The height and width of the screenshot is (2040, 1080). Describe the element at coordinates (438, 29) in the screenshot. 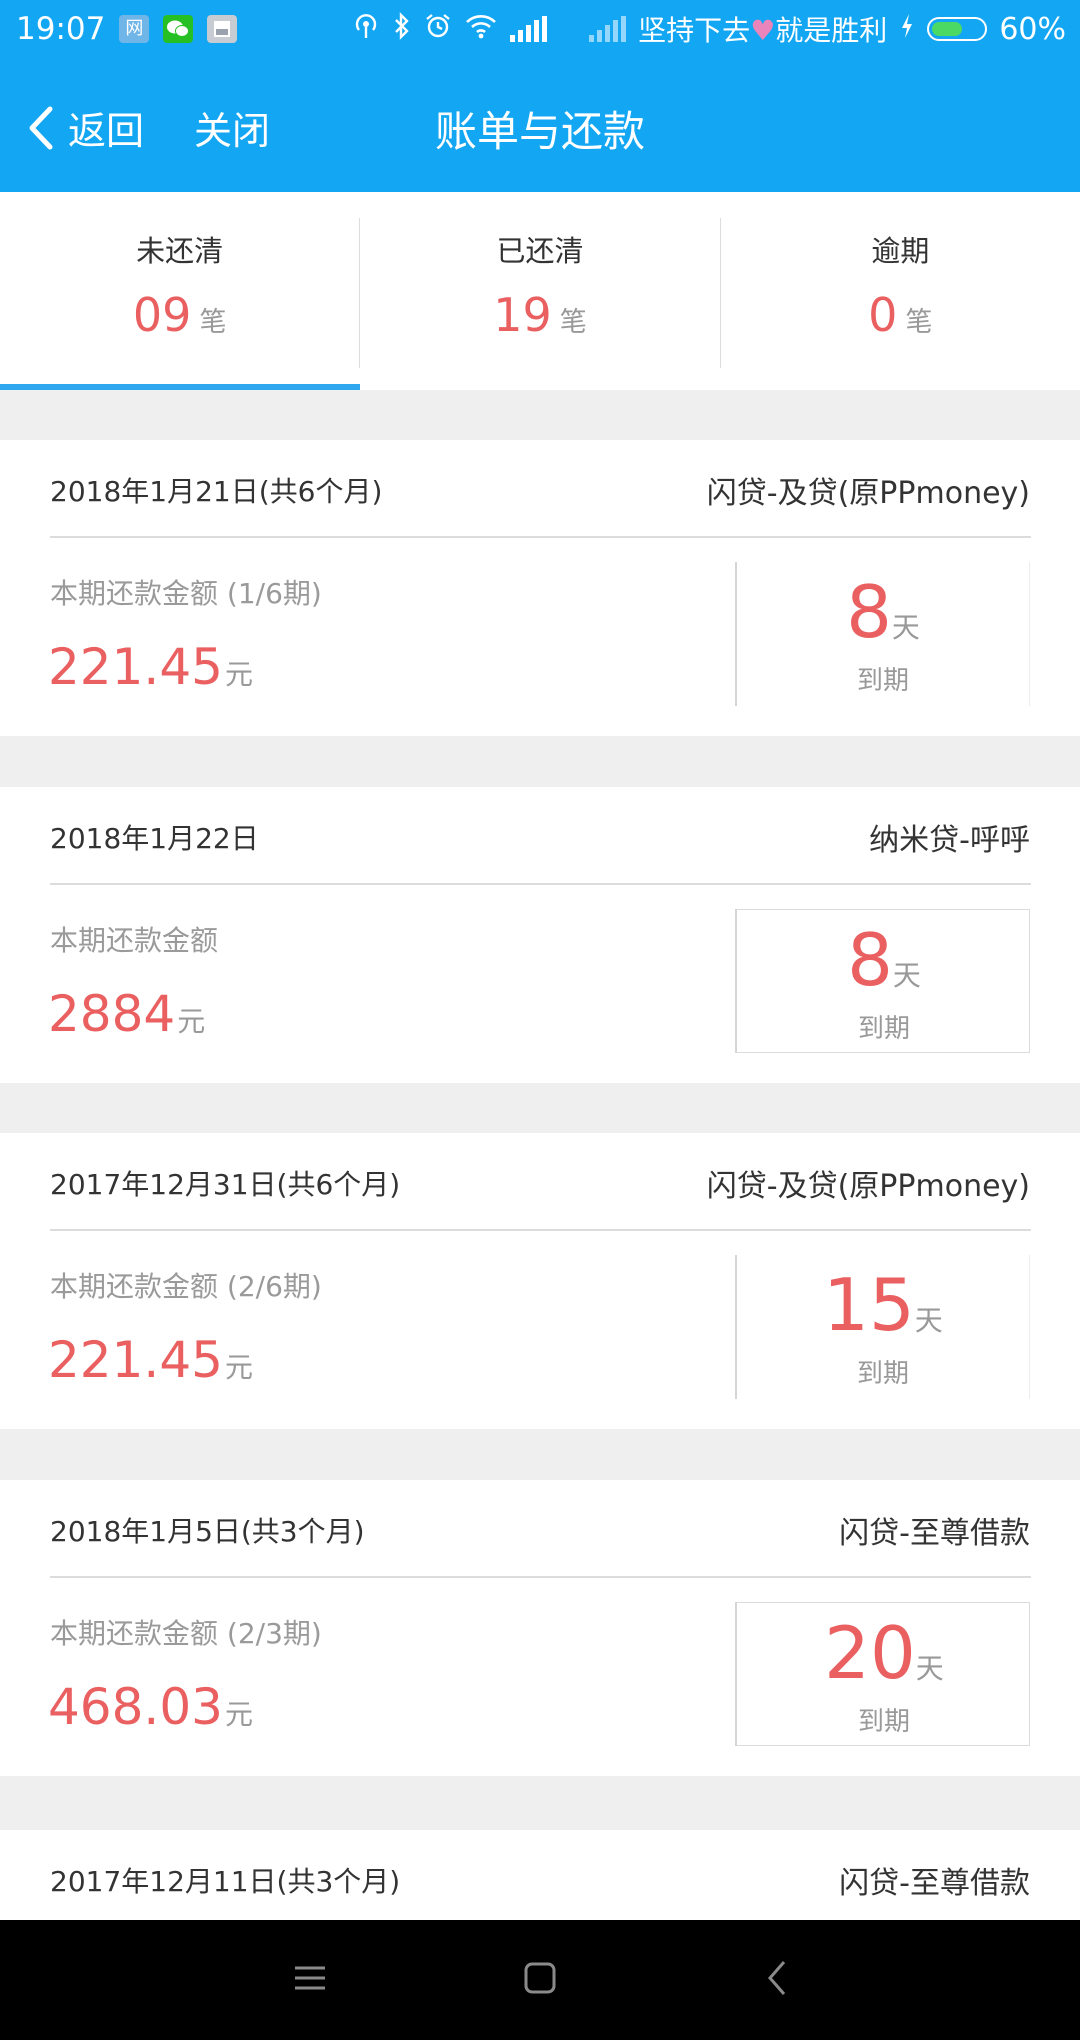

I see `alarm-icon` at that location.